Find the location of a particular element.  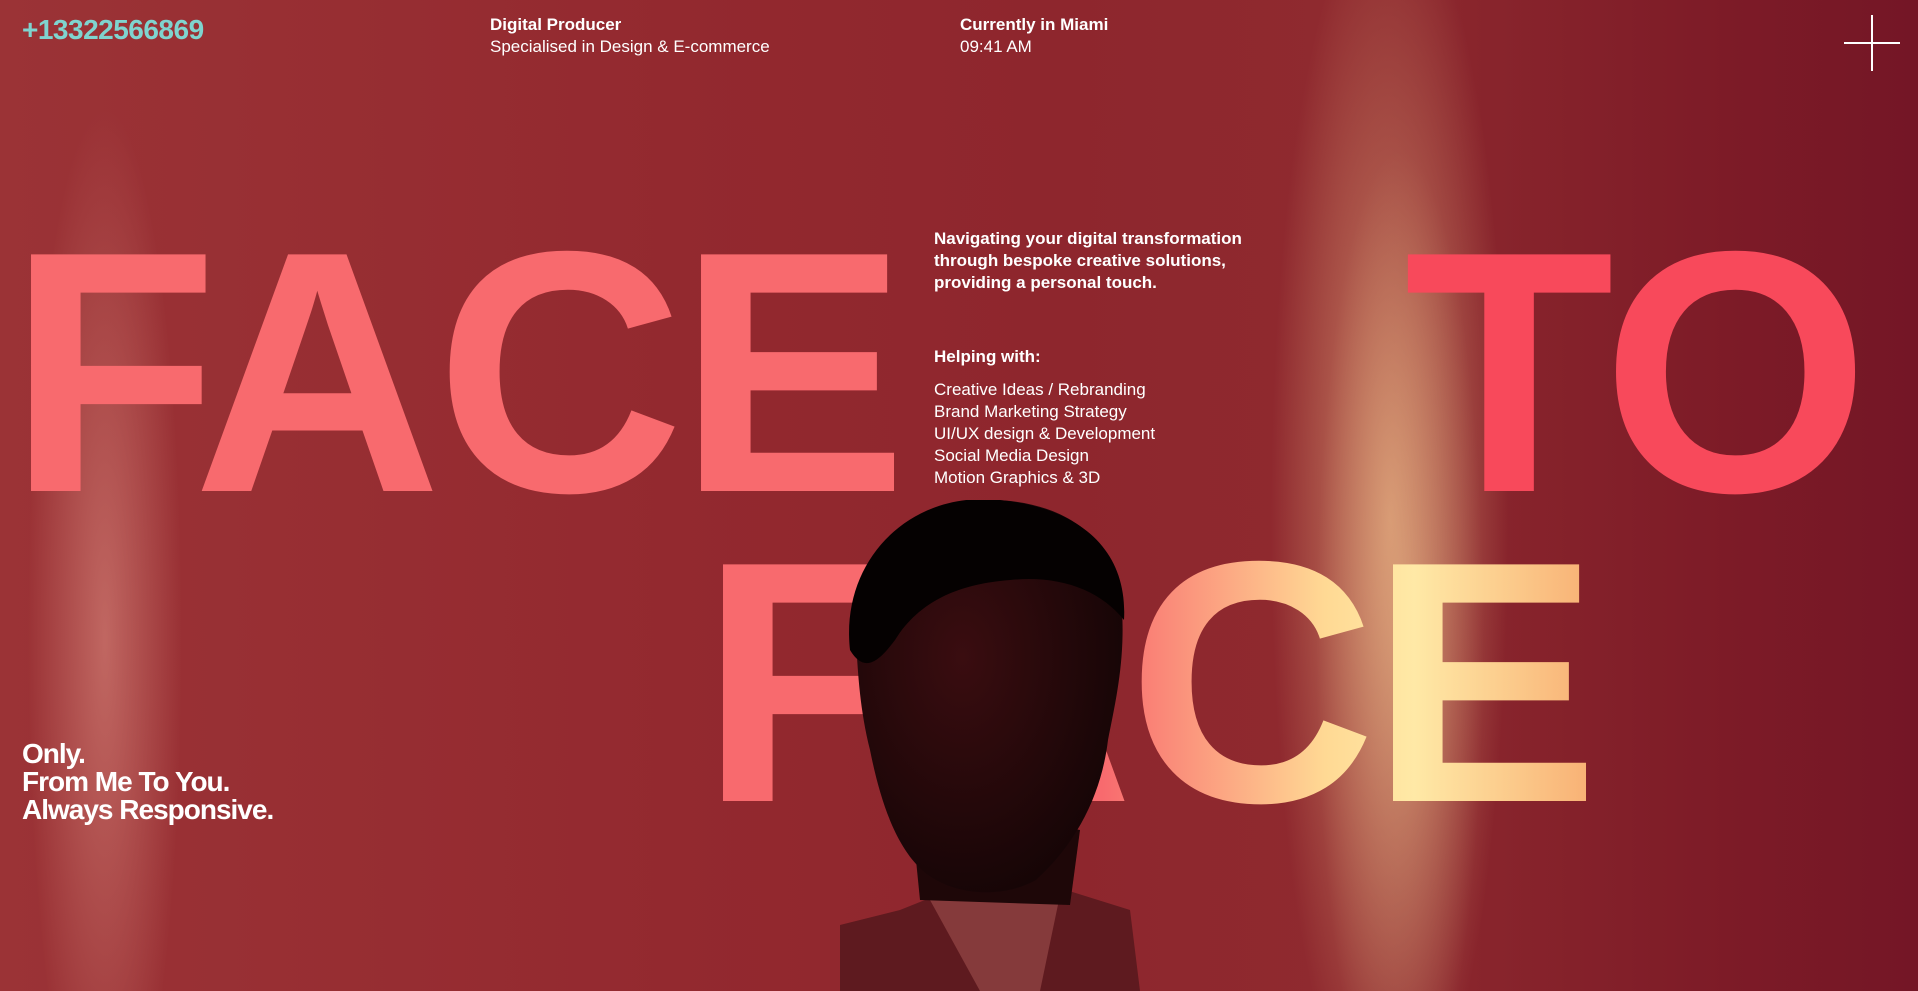

role-title: Digital Producer is located at coordinates (556, 24).